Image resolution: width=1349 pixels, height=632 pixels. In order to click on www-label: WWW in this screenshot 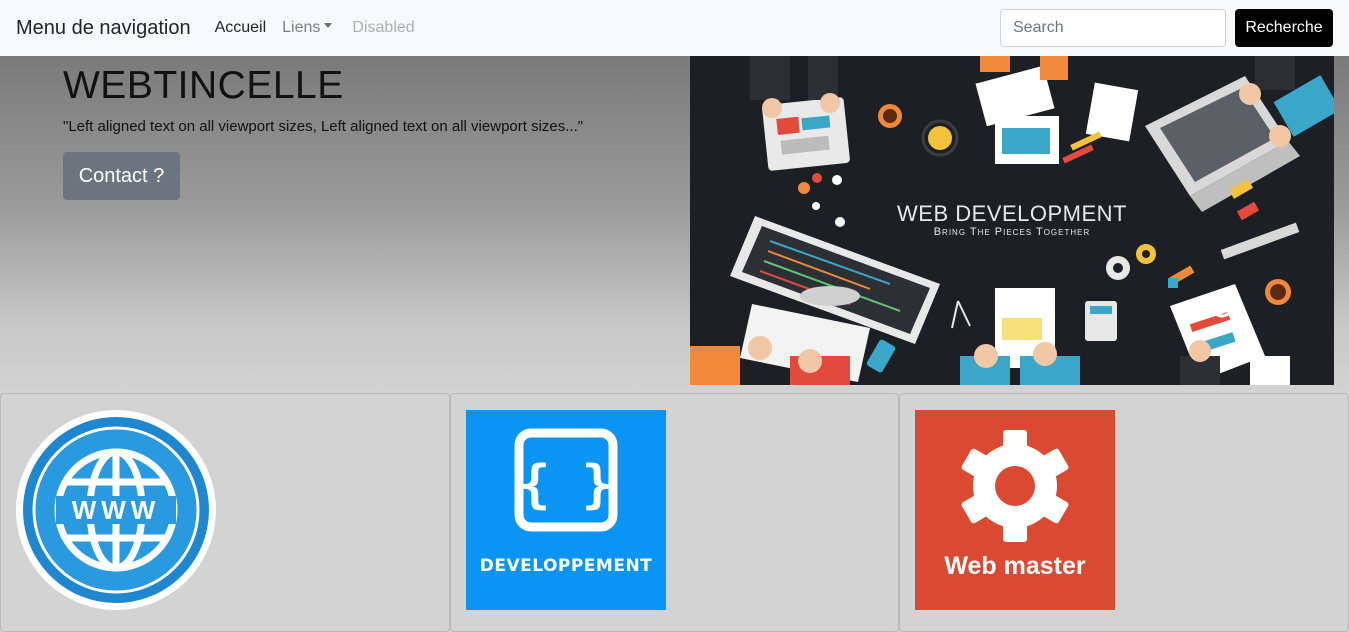, I will do `click(116, 510)`.